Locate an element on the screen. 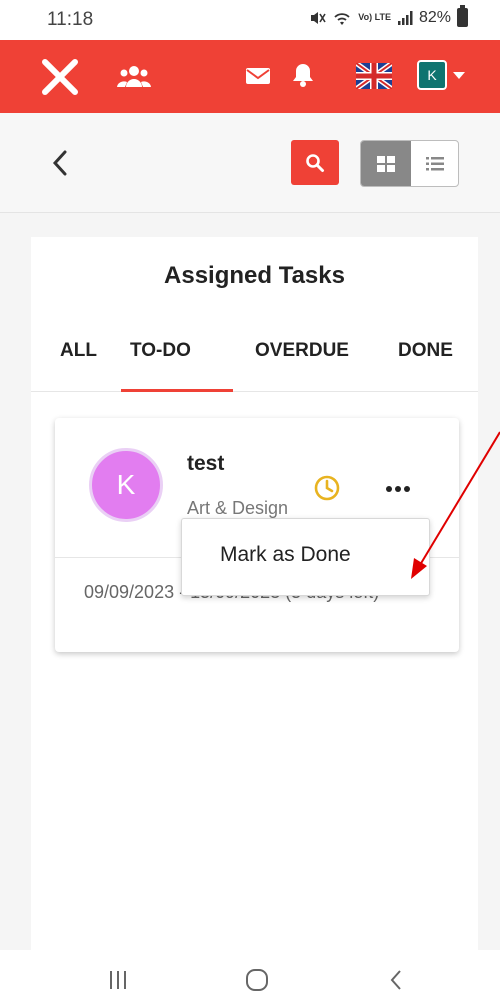  back-button is located at coordinates (60, 163).